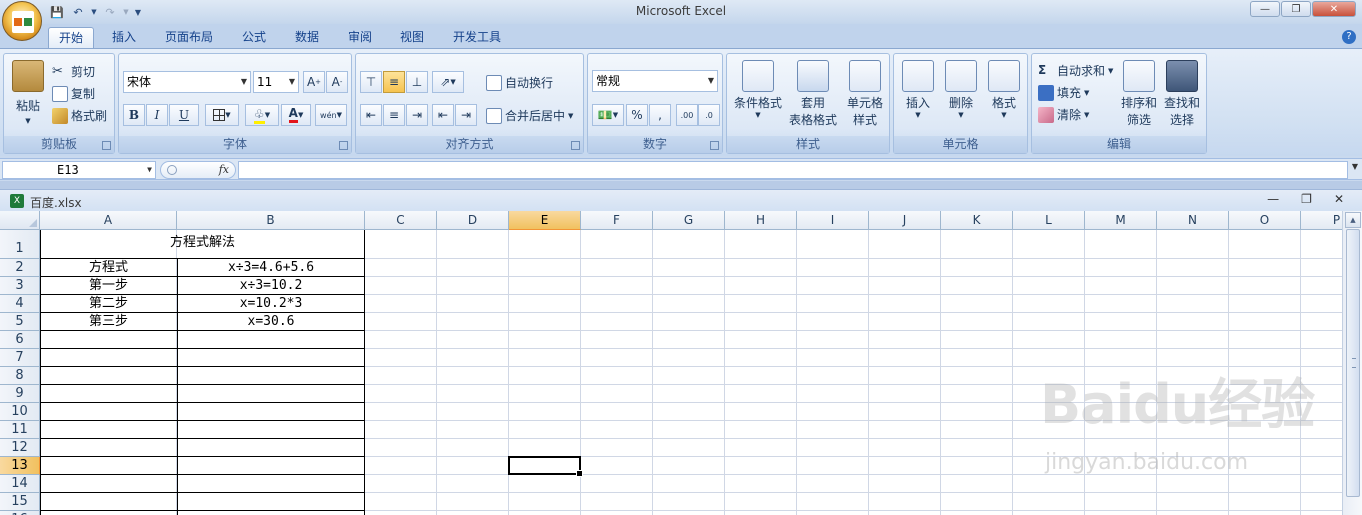  I want to click on formula-input, so click(793, 170).